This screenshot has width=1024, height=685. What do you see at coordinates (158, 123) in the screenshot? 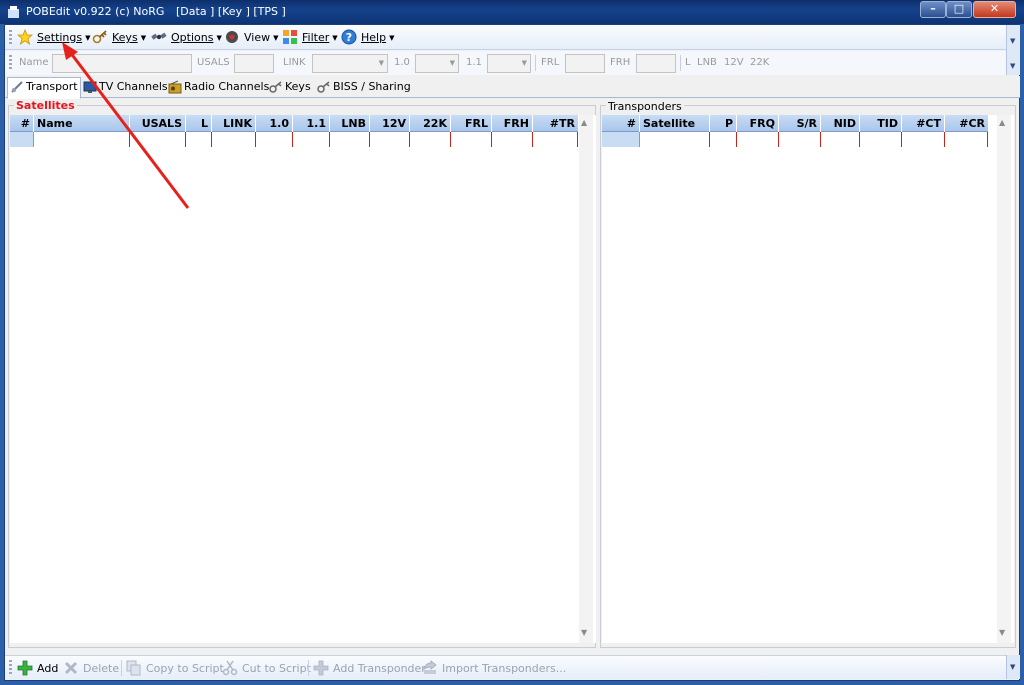
I see `col-header-usals: USALS` at bounding box center [158, 123].